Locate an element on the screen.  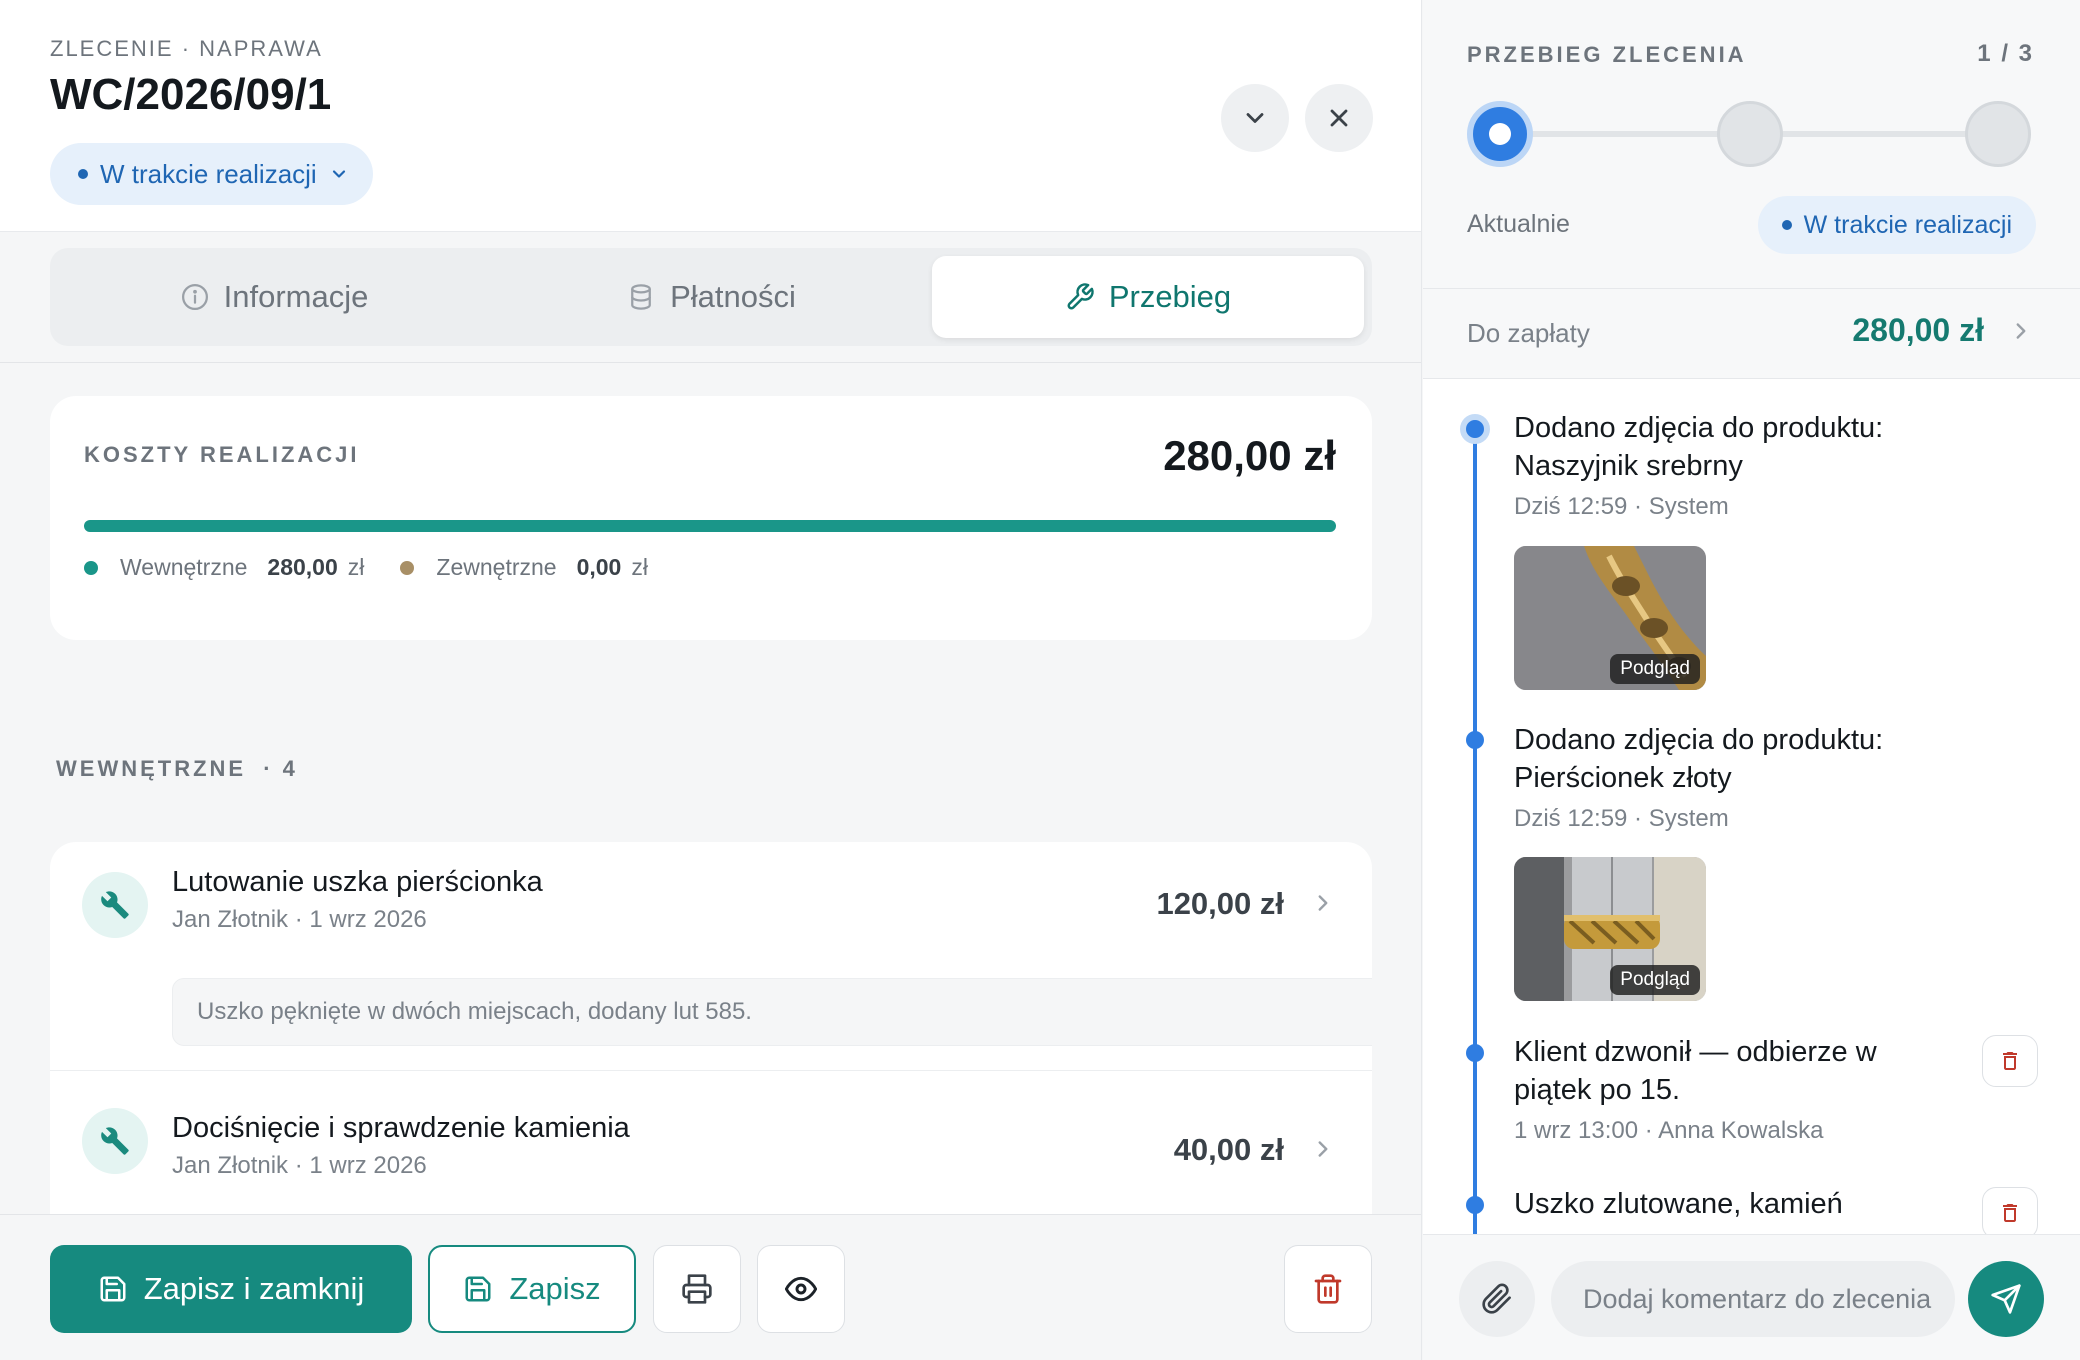
save-and-close-button: Zapisz i zamknij is located at coordinates (231, 1289).